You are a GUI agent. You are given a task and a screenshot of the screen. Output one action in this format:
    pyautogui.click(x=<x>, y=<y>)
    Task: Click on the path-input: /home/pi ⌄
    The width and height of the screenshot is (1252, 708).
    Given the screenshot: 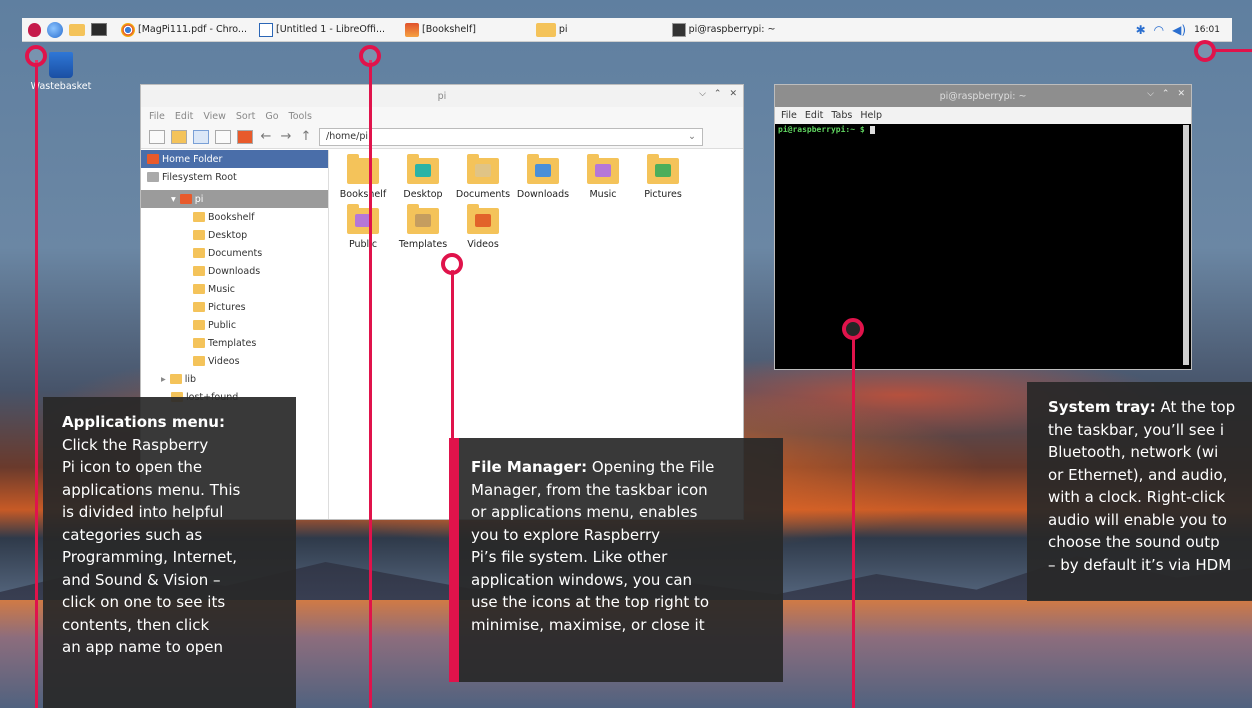 What is the action you would take?
    pyautogui.click(x=511, y=136)
    